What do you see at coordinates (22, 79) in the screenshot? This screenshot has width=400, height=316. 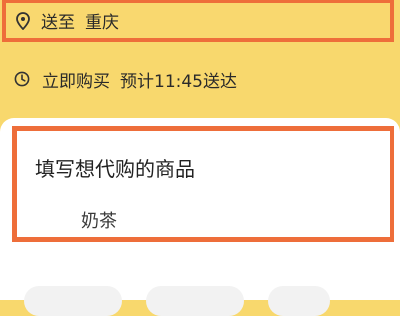 I see `clock-icon` at bounding box center [22, 79].